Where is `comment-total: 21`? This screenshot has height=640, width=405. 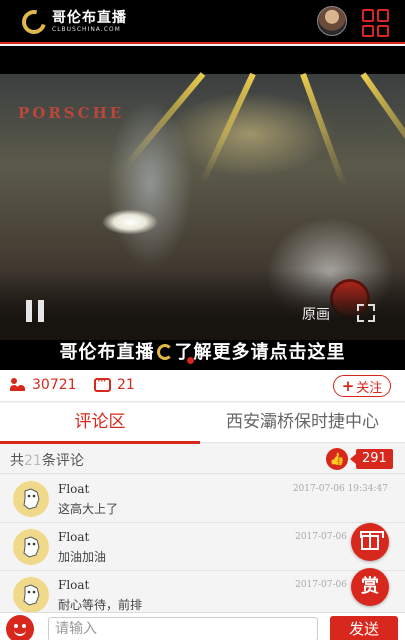
comment-total: 21 is located at coordinates (33, 461).